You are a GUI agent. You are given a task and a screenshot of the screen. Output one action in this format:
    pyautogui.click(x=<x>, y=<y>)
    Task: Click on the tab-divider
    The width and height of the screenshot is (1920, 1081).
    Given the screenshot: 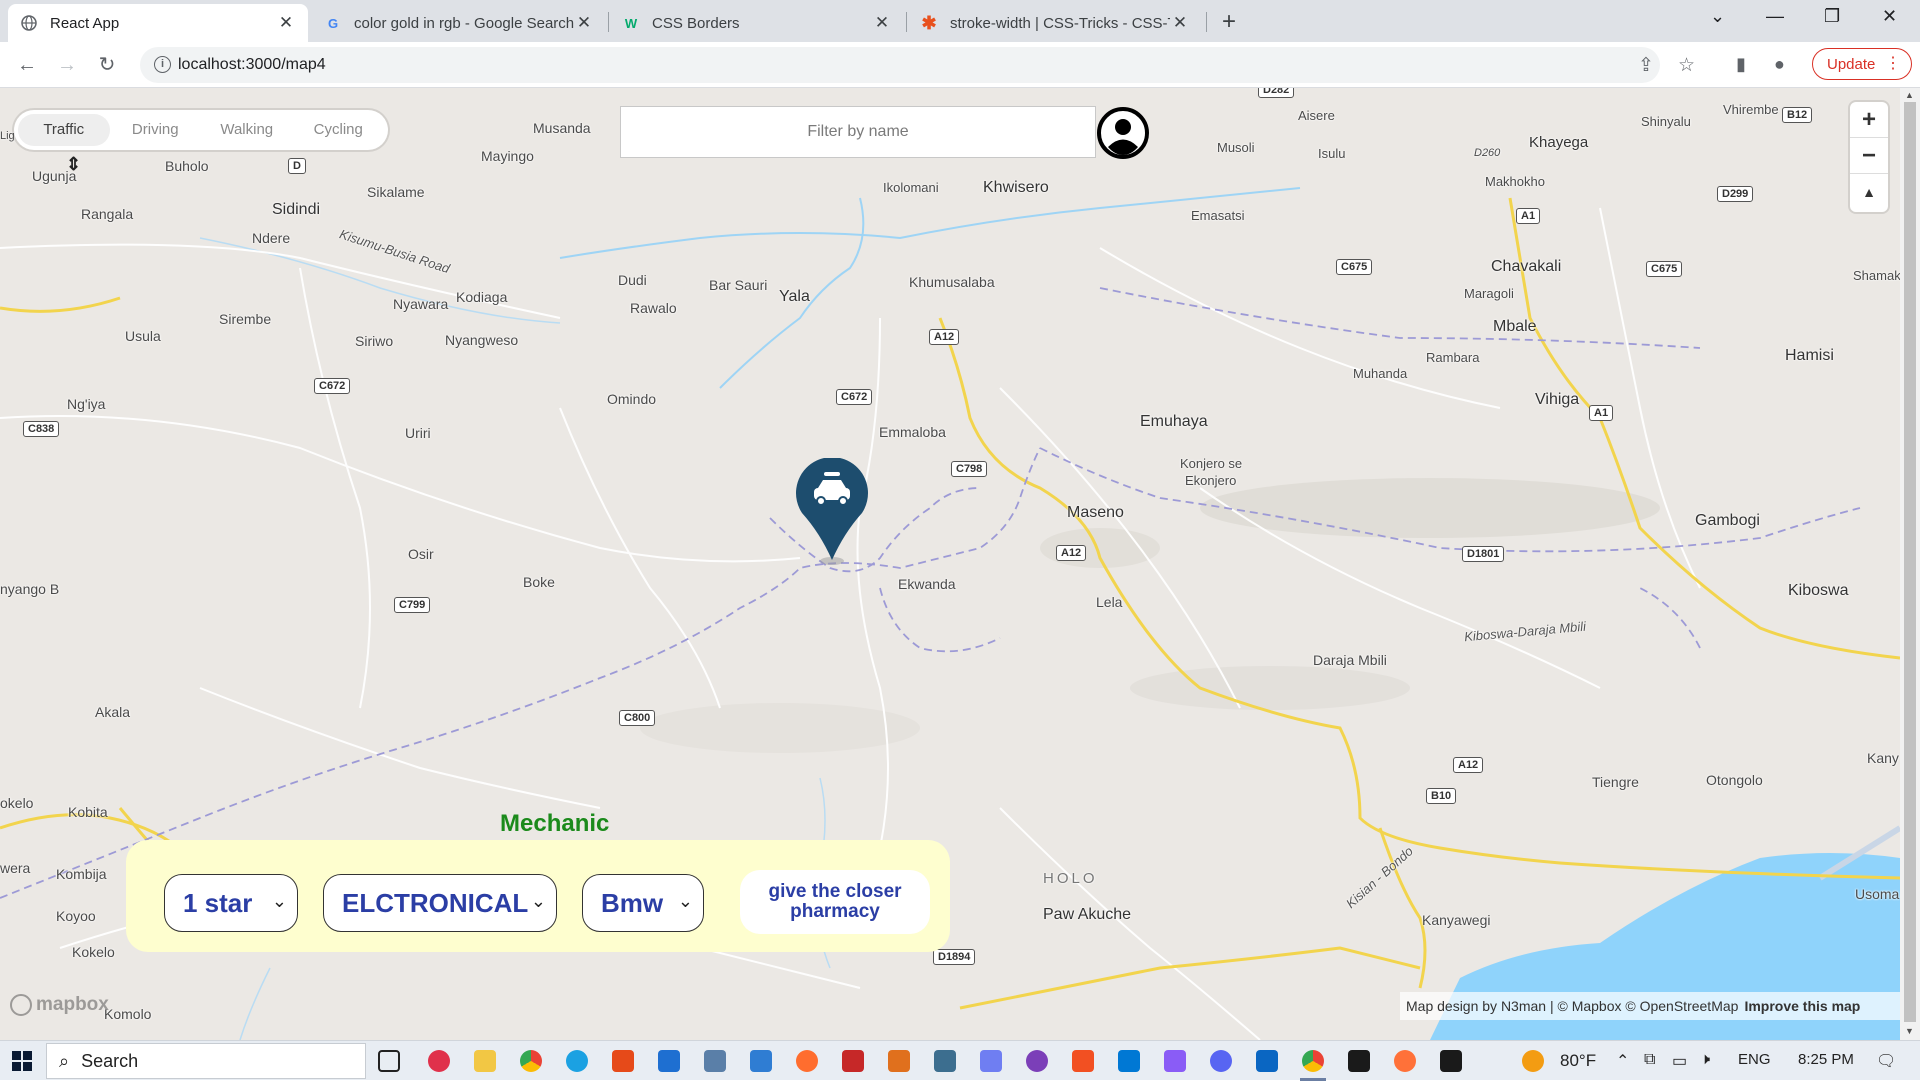 What is the action you would take?
    pyautogui.click(x=1206, y=22)
    